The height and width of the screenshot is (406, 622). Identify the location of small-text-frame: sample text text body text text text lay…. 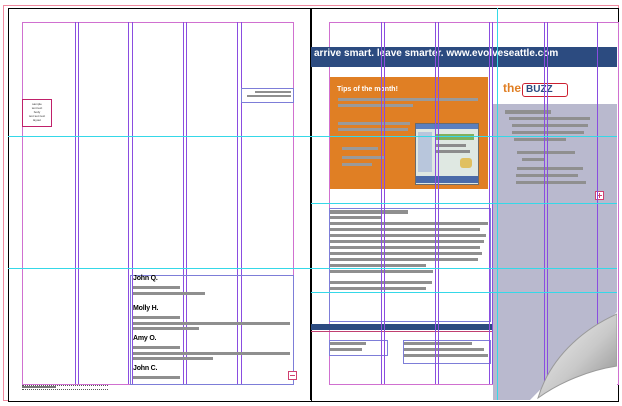
(37, 113).